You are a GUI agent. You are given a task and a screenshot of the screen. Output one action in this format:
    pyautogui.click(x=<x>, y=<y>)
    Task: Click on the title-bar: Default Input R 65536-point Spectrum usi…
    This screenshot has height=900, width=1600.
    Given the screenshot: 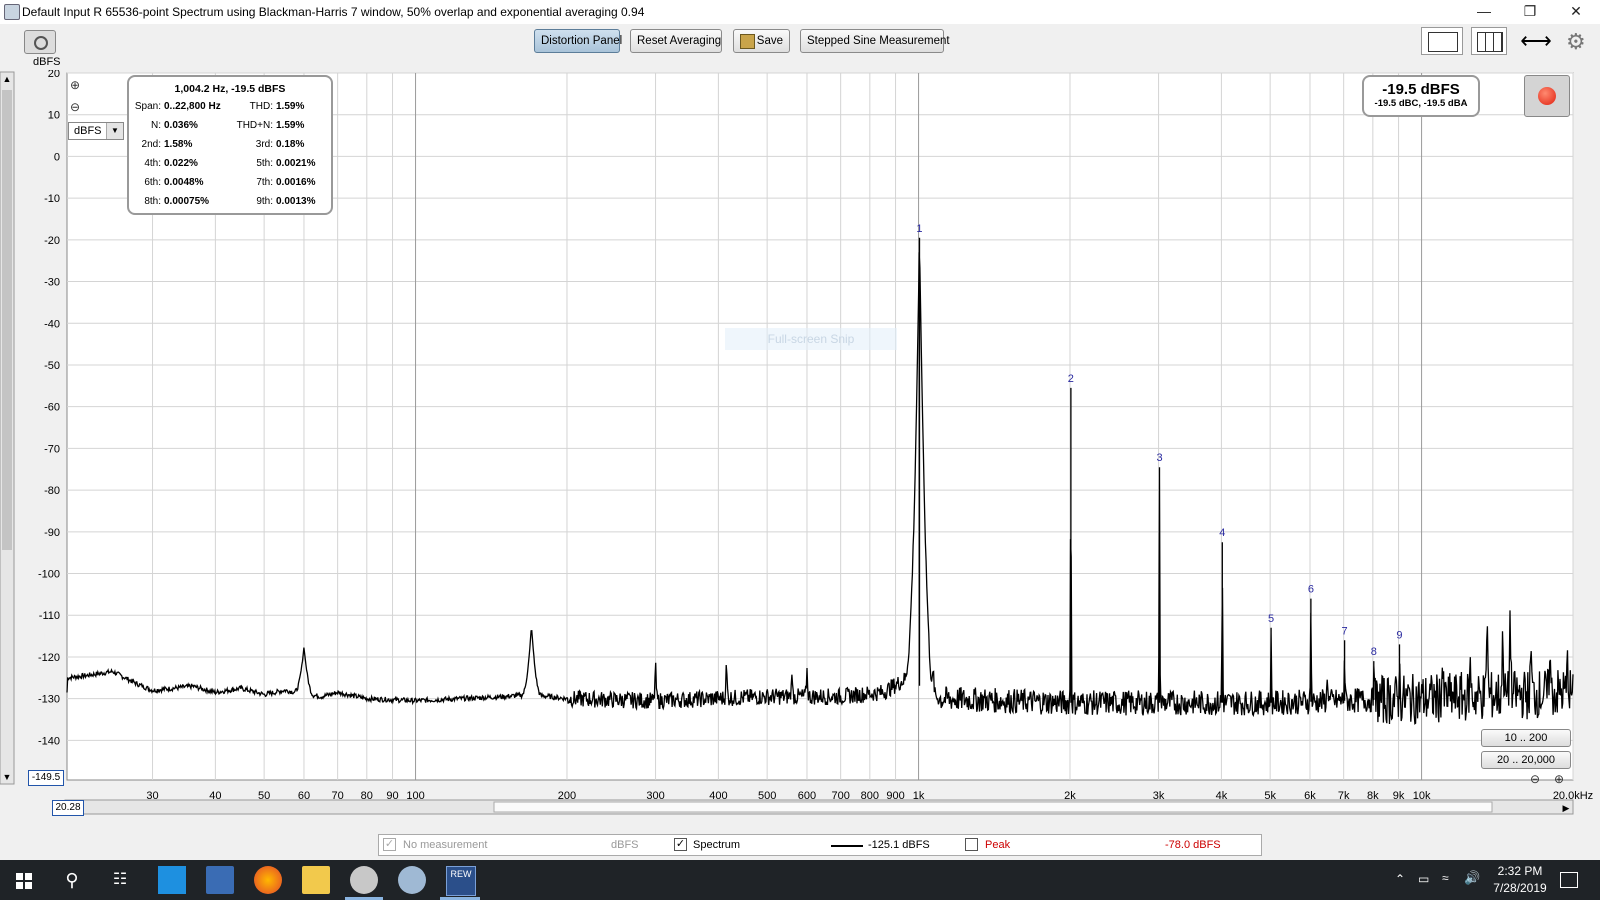 What is the action you would take?
    pyautogui.click(x=800, y=12)
    